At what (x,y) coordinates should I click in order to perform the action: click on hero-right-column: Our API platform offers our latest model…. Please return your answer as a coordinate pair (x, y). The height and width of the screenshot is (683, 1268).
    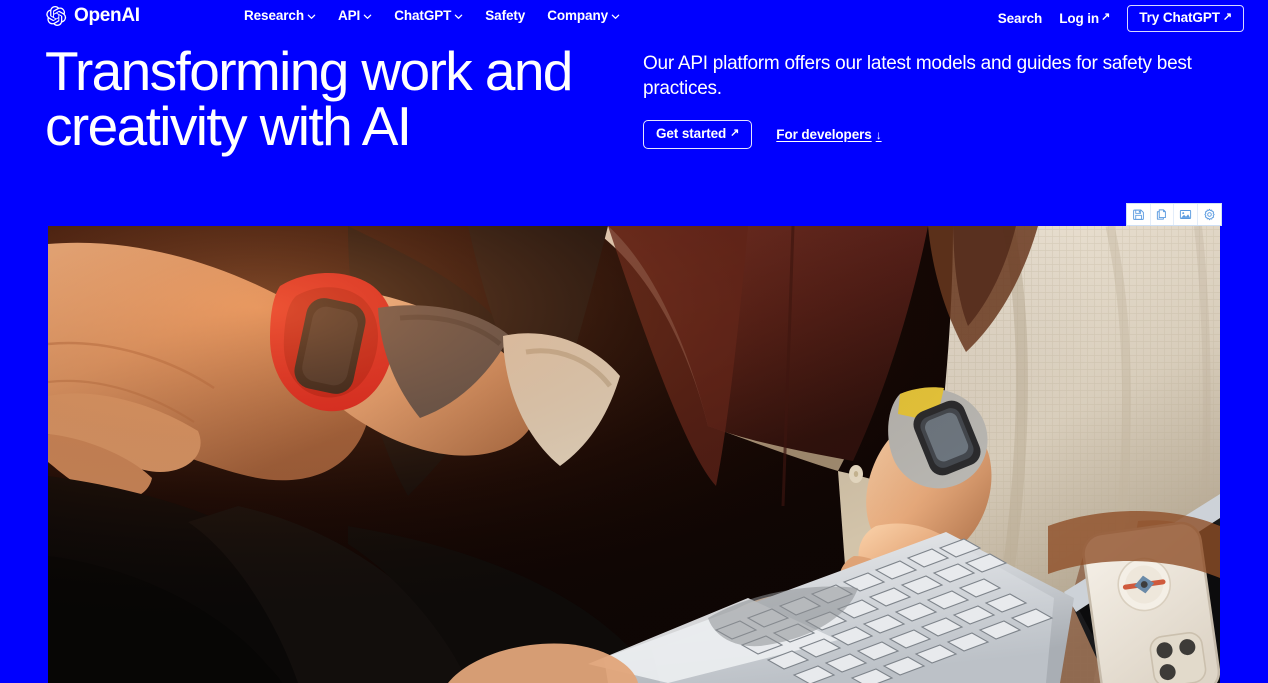
    Looking at the image, I should click on (930, 100).